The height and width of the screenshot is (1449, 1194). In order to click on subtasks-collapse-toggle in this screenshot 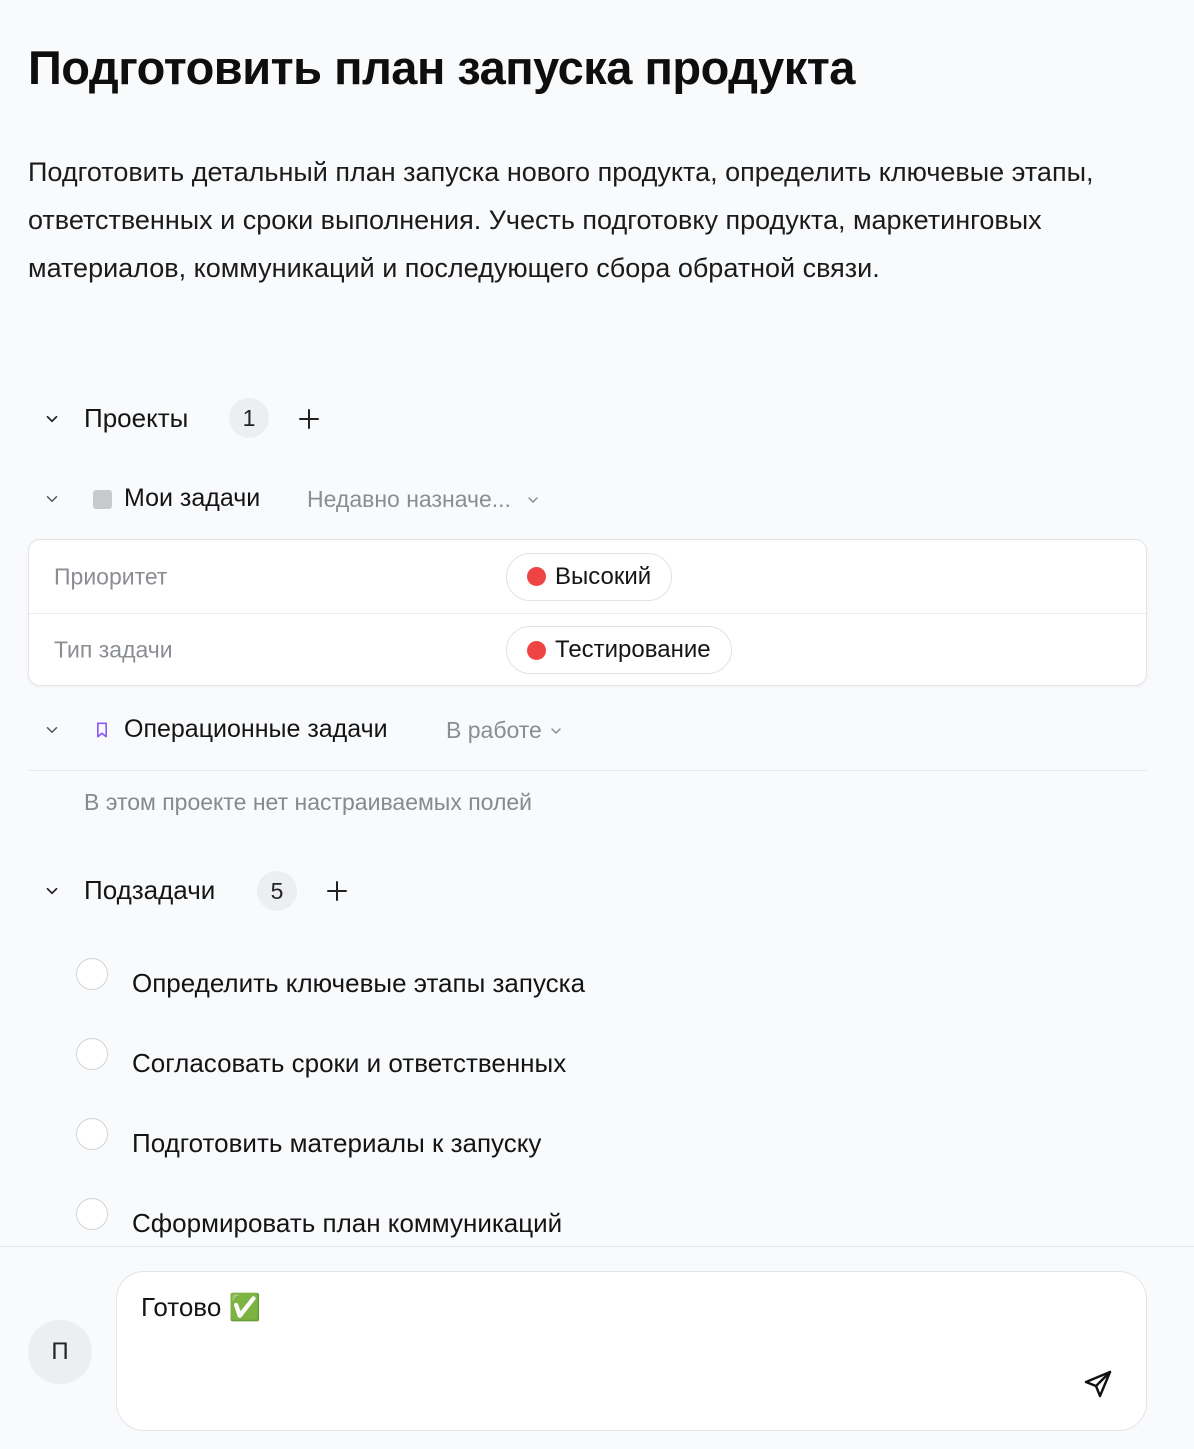, I will do `click(52, 891)`.